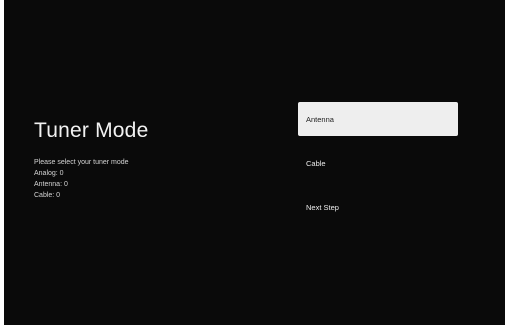  Describe the element at coordinates (81, 162) in the screenshot. I see `instruction-text: Please select your tuner mode` at that location.